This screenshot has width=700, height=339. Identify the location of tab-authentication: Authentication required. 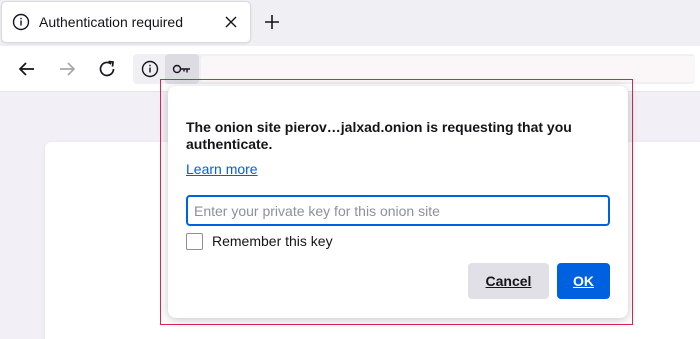
(126, 22).